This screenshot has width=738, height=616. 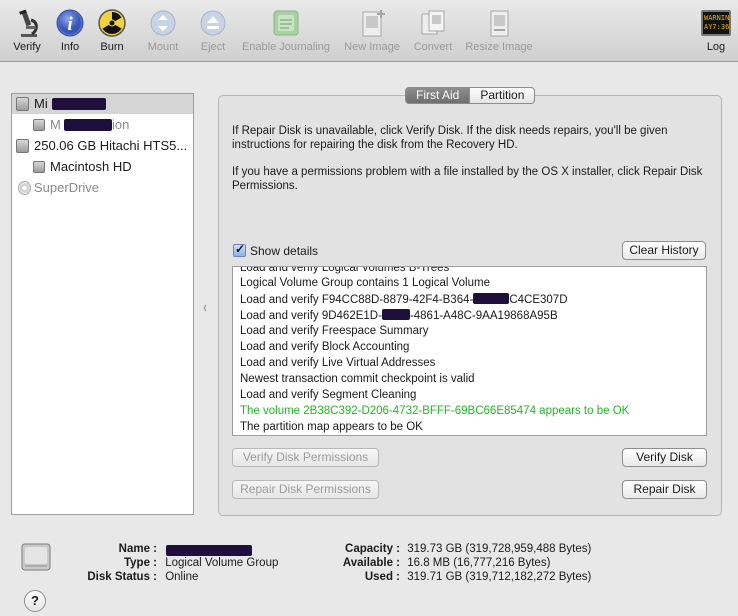 What do you see at coordinates (70, 24) in the screenshot?
I see `svg-text: i` at bounding box center [70, 24].